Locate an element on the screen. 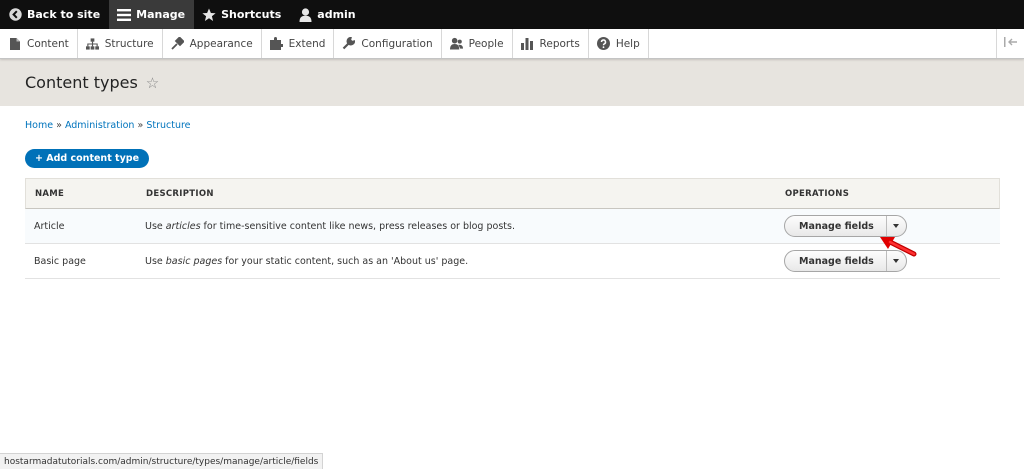 This screenshot has height=469, width=1024. add-content-type-button: + Add content type is located at coordinates (87, 158).